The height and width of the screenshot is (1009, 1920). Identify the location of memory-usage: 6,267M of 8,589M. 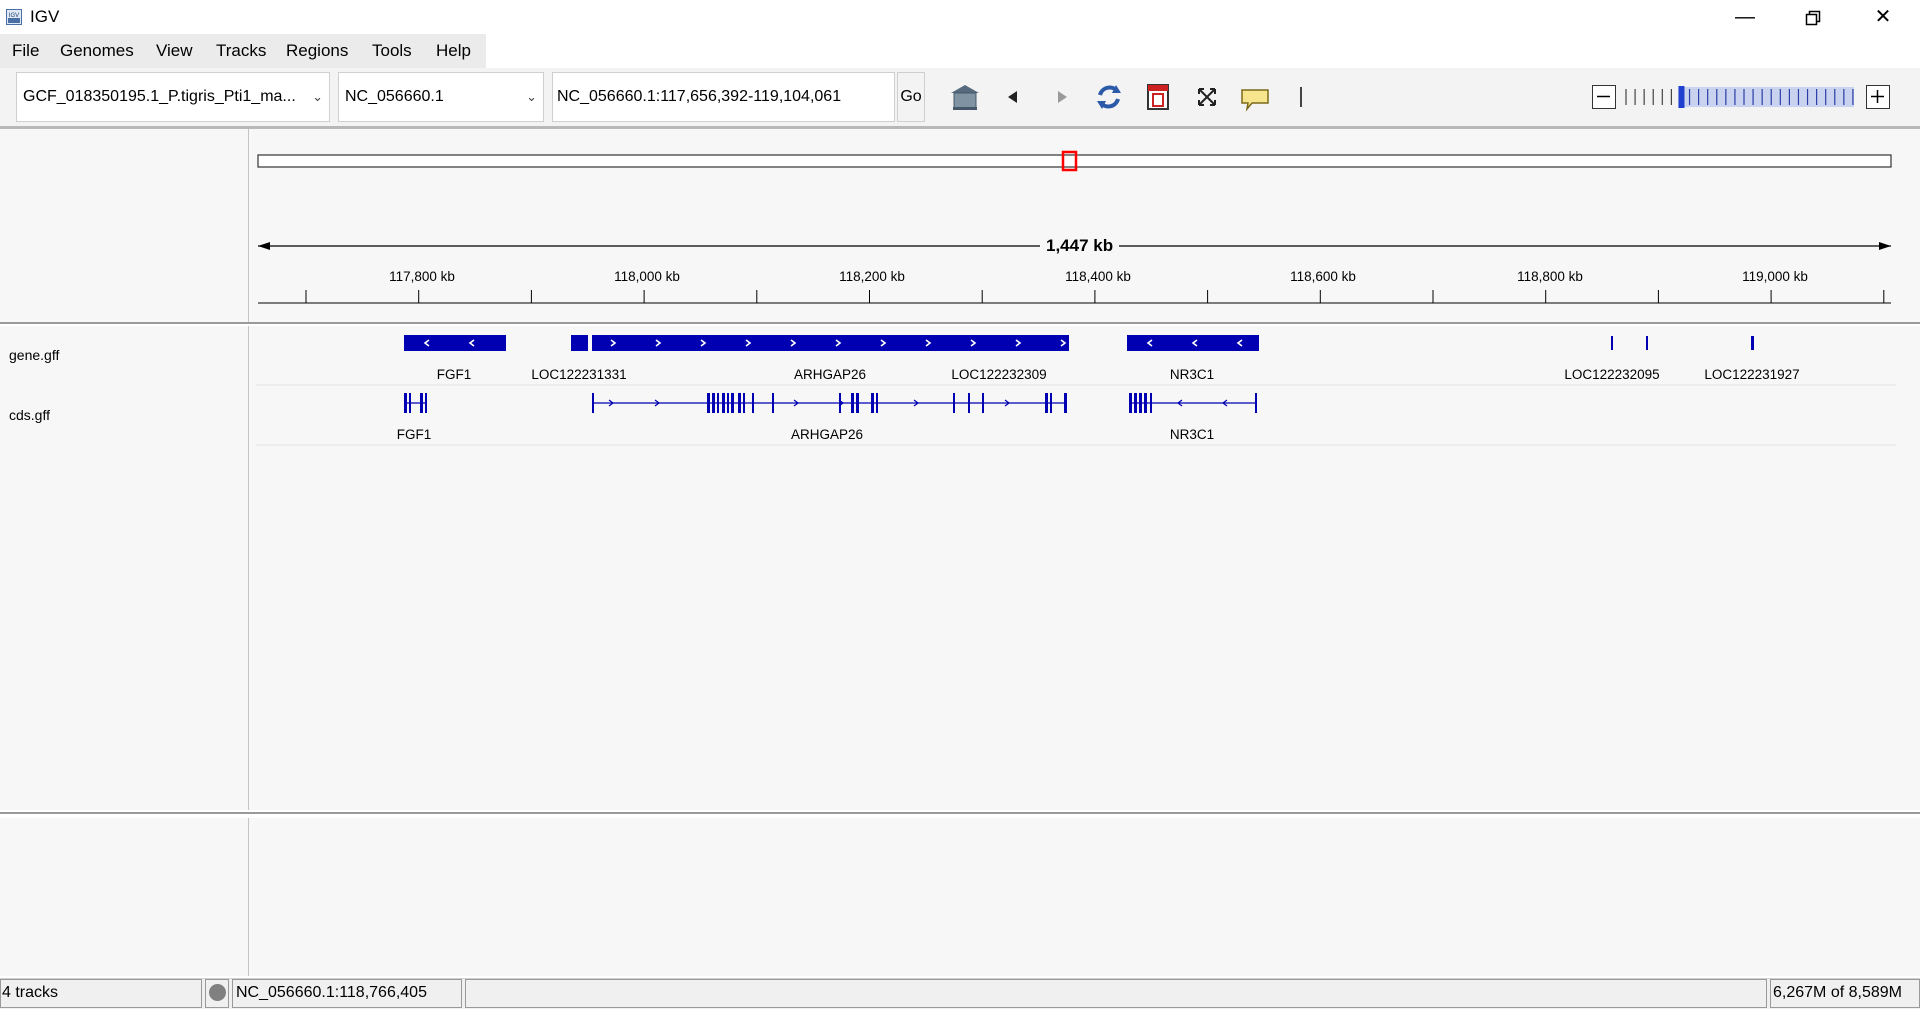
(1837, 992).